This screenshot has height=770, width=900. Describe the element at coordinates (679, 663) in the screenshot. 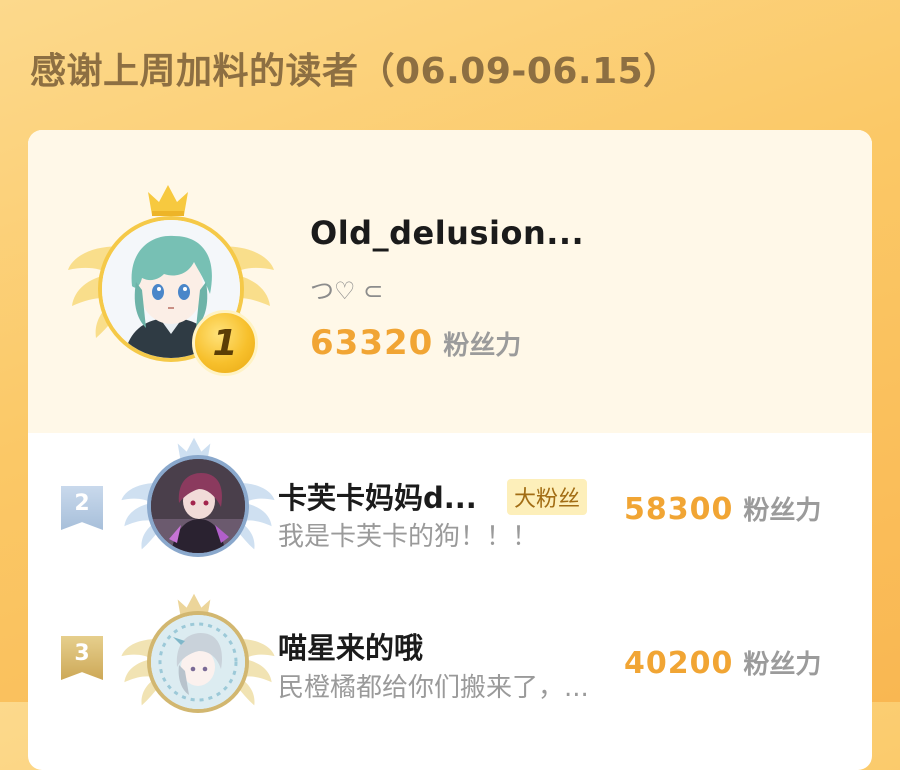

I see `score-value: 40200` at that location.